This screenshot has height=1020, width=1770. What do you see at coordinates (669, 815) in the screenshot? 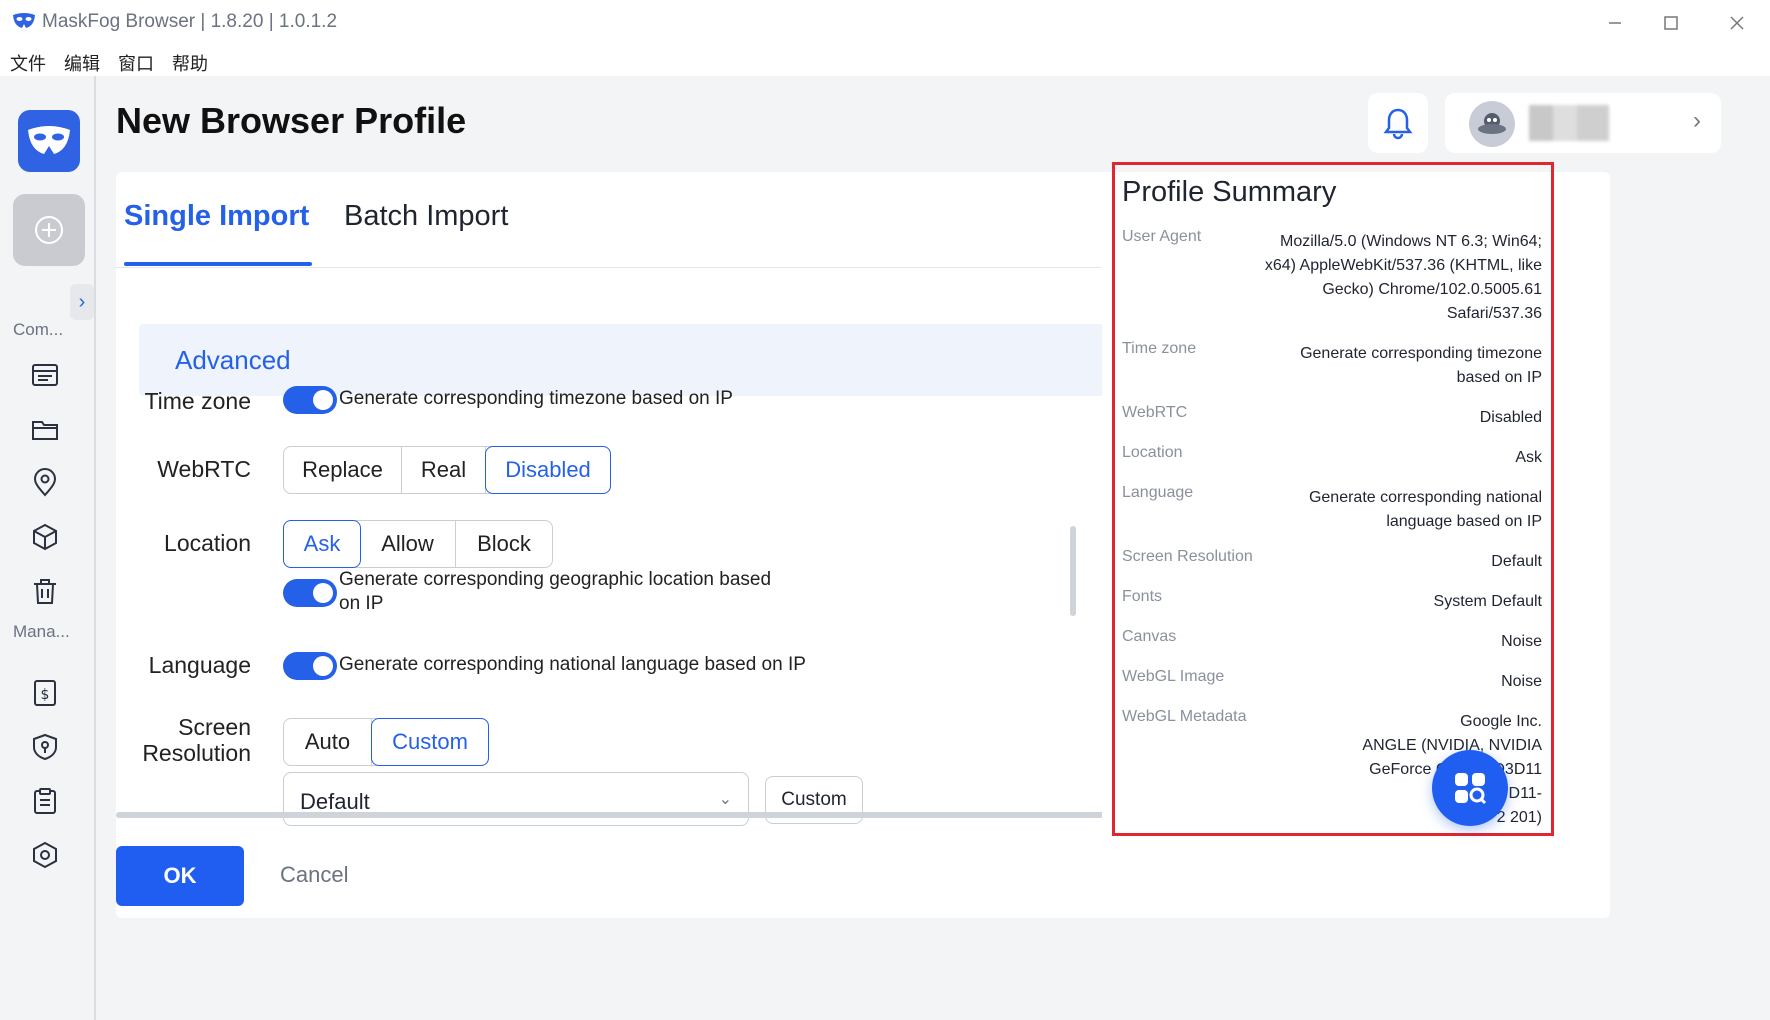
I see `horizontal-scrollbar` at bounding box center [669, 815].